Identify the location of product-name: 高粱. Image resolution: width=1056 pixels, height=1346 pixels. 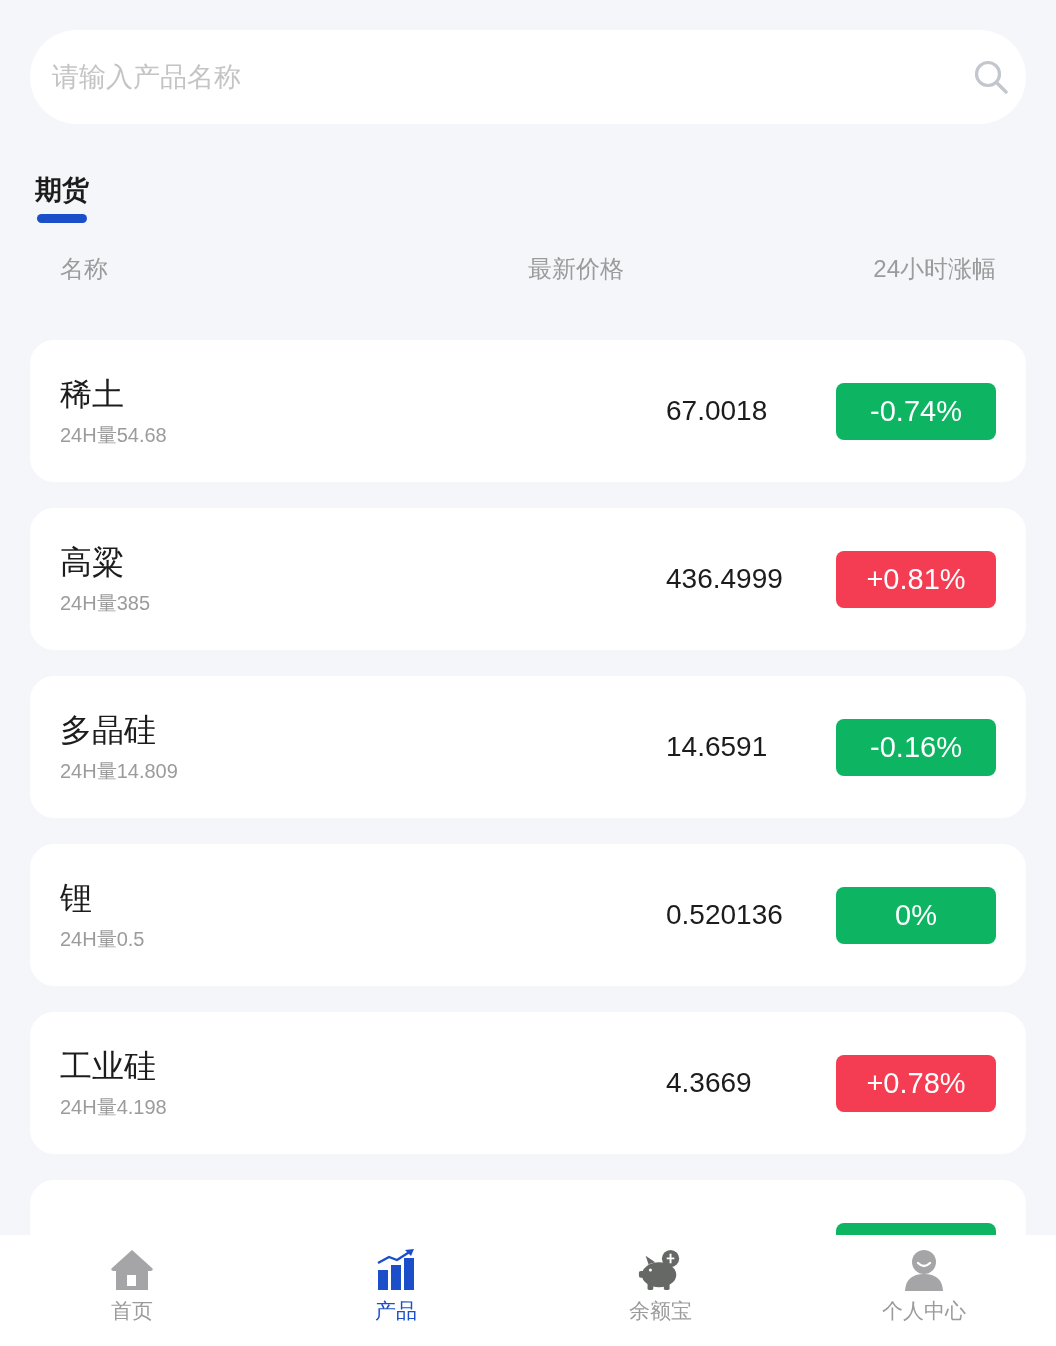
(92, 562).